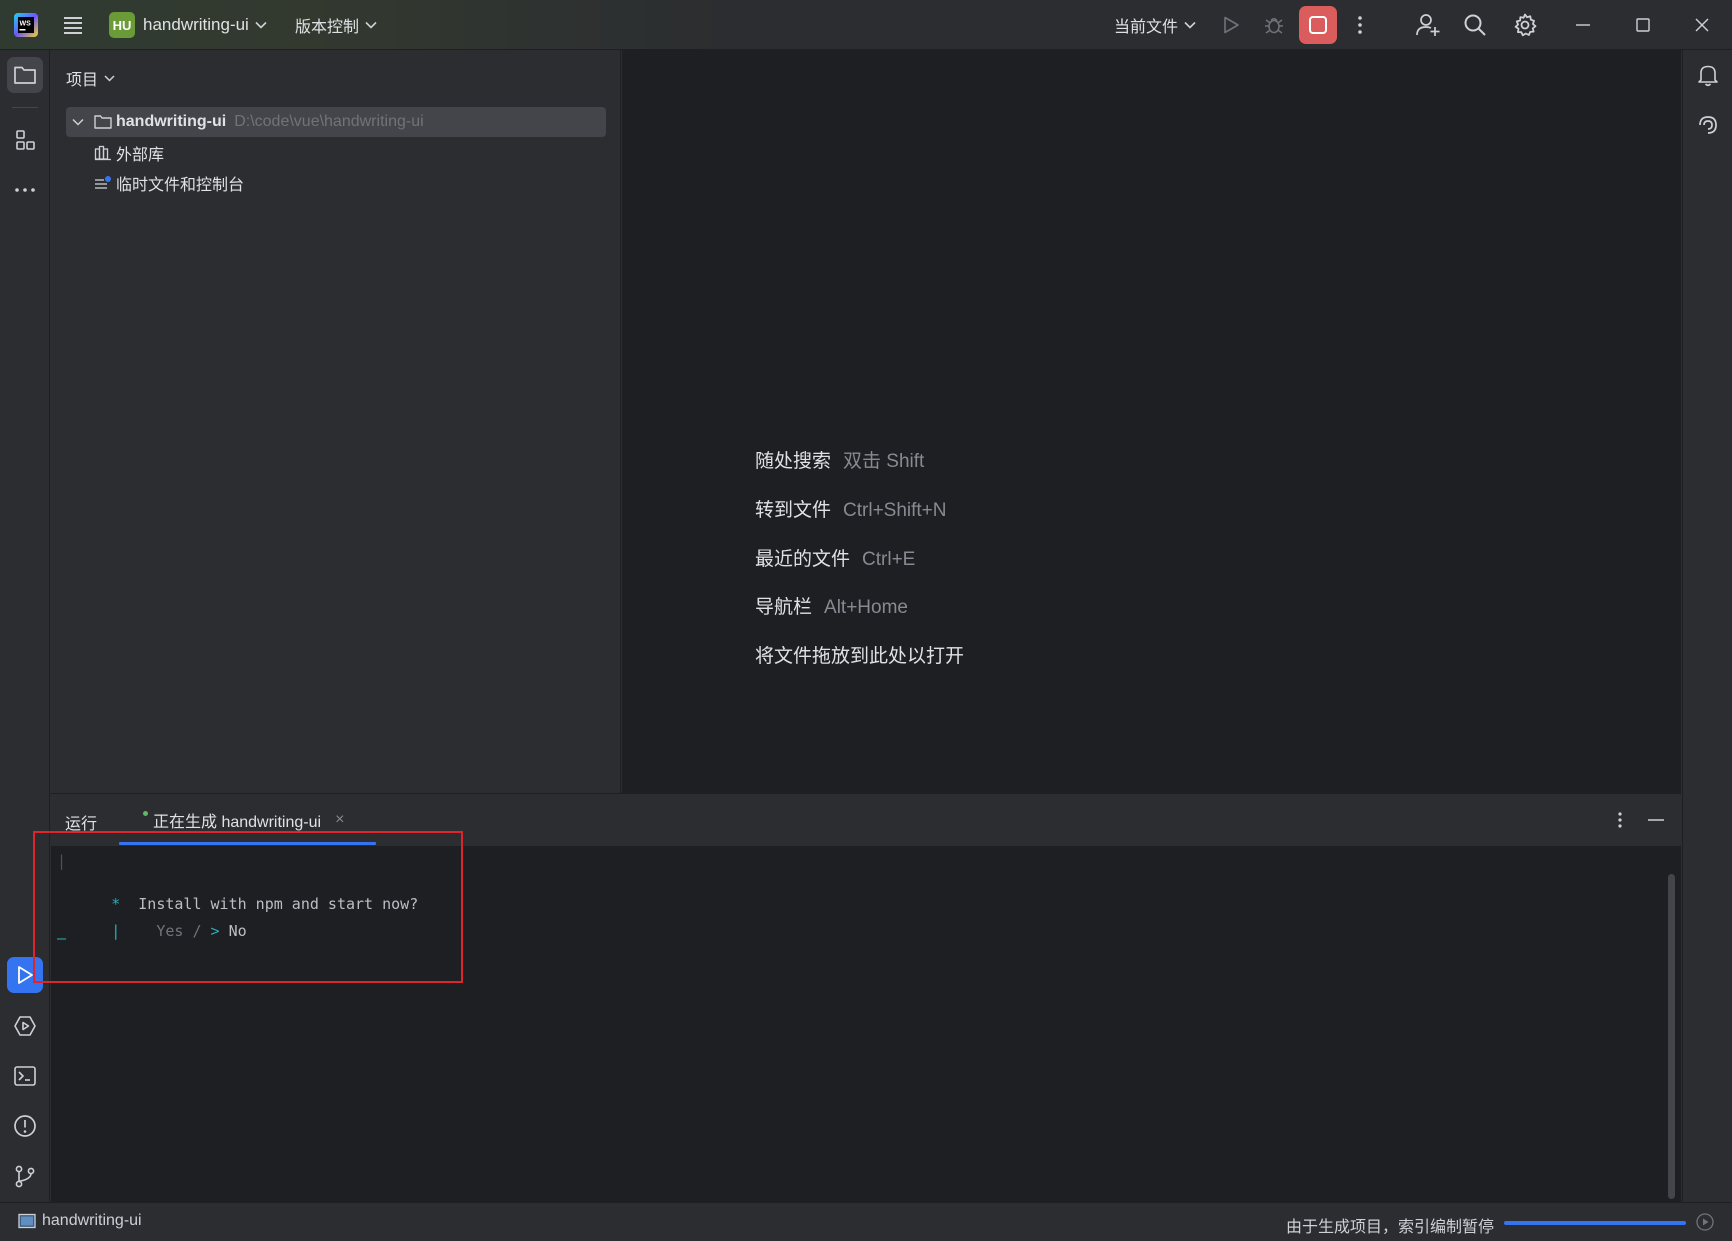 Image resolution: width=1732 pixels, height=1241 pixels. Describe the element at coordinates (1643, 25) in the screenshot. I see `maximize-icon` at that location.